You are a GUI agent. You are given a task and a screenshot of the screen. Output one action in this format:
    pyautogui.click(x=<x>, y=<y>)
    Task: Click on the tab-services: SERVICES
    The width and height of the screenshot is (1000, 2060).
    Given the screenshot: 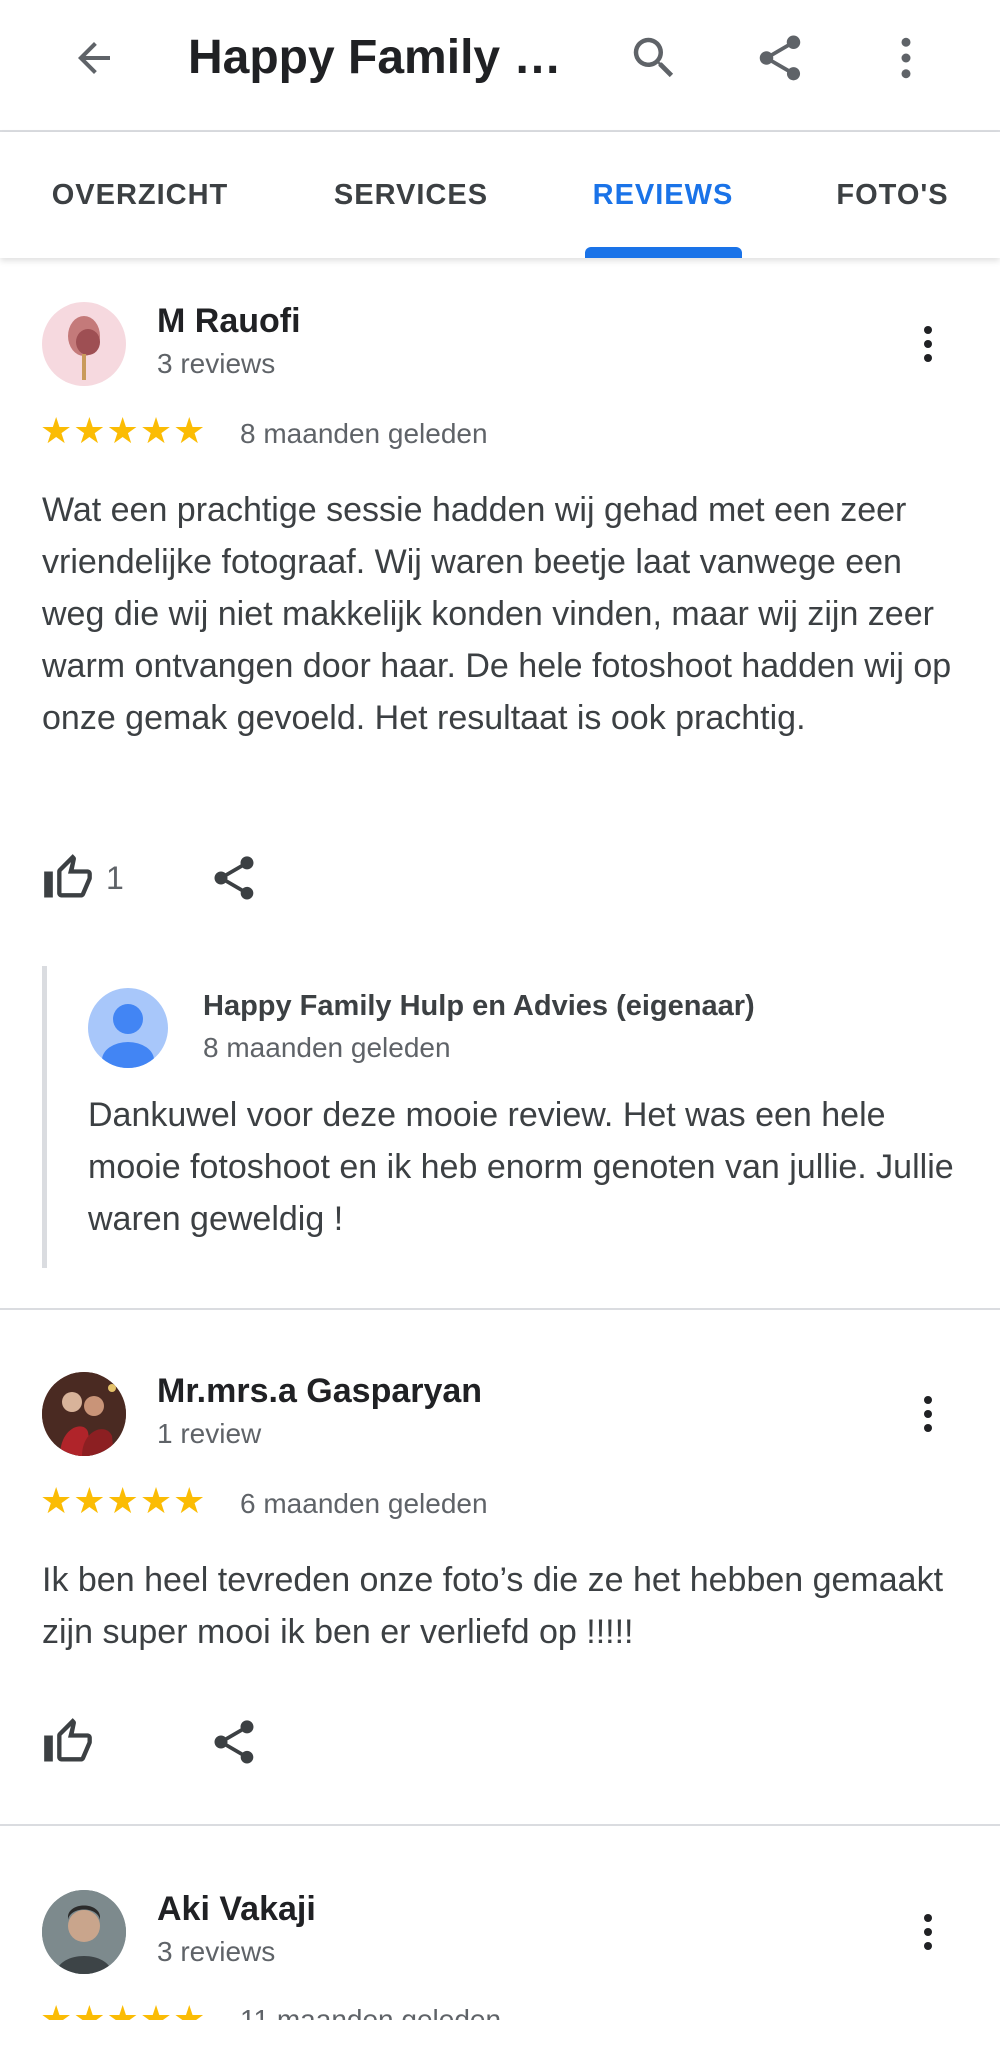 What is the action you would take?
    pyautogui.click(x=411, y=195)
    